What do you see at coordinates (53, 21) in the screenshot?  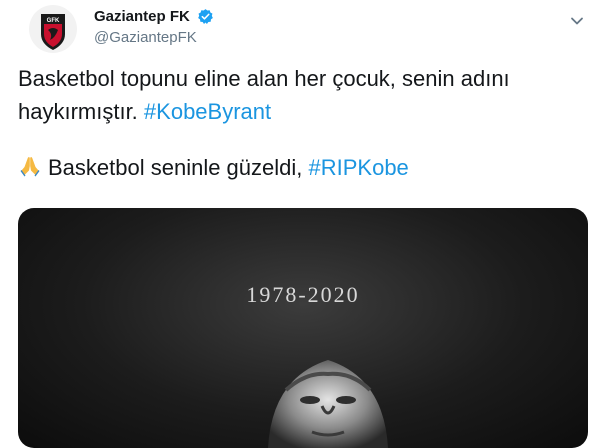 I see `avatar-logo-text: GFK` at bounding box center [53, 21].